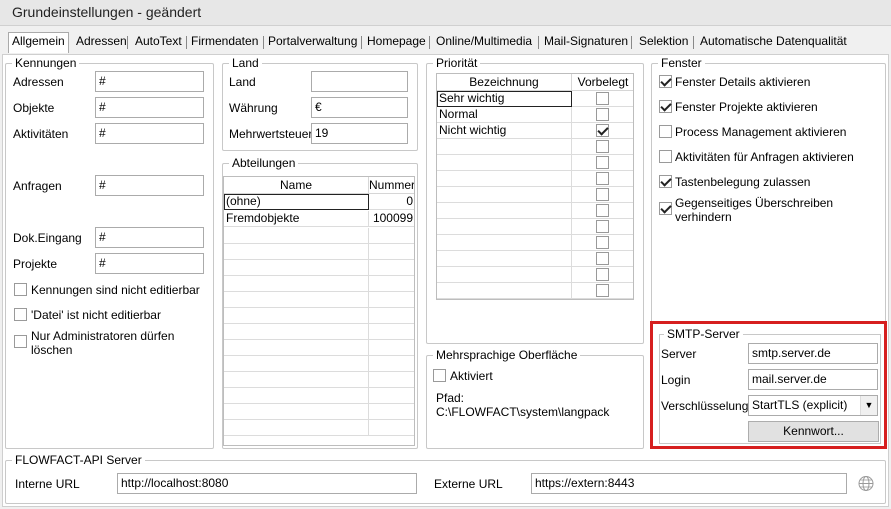 This screenshot has width=891, height=509. Describe the element at coordinates (224, 42) in the screenshot. I see `tab-firmendaten: Firmendaten` at that location.